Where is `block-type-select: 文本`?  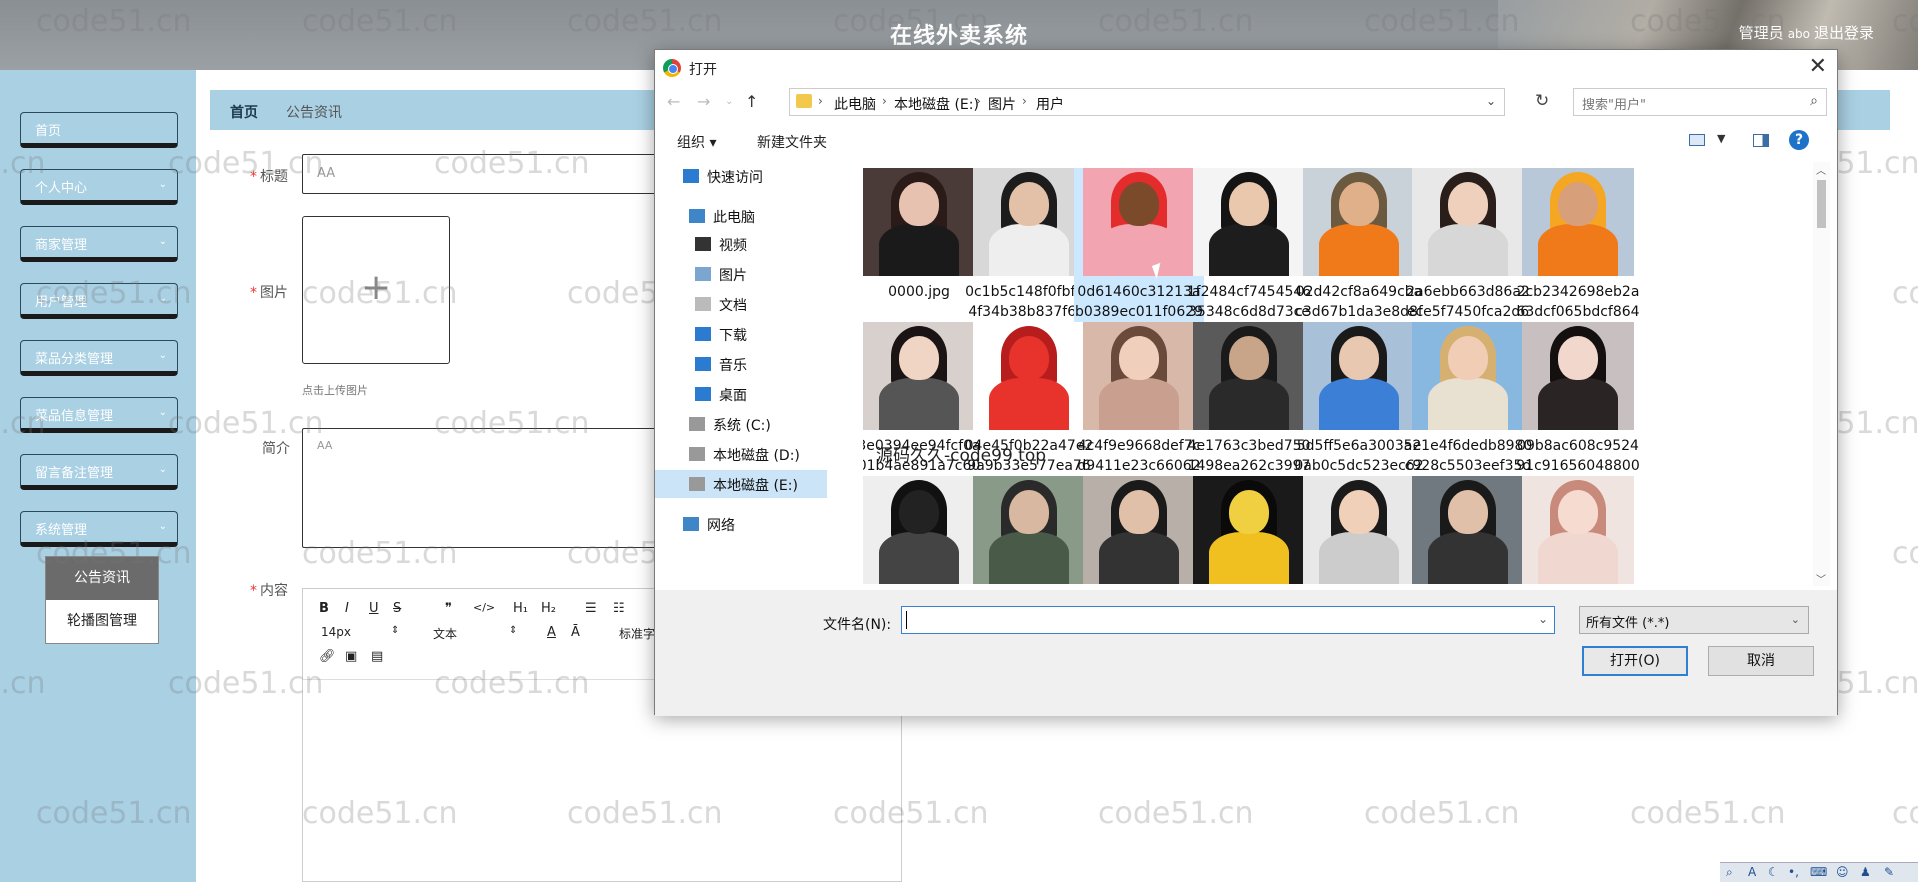
block-type-select: 文本 is located at coordinates (445, 633).